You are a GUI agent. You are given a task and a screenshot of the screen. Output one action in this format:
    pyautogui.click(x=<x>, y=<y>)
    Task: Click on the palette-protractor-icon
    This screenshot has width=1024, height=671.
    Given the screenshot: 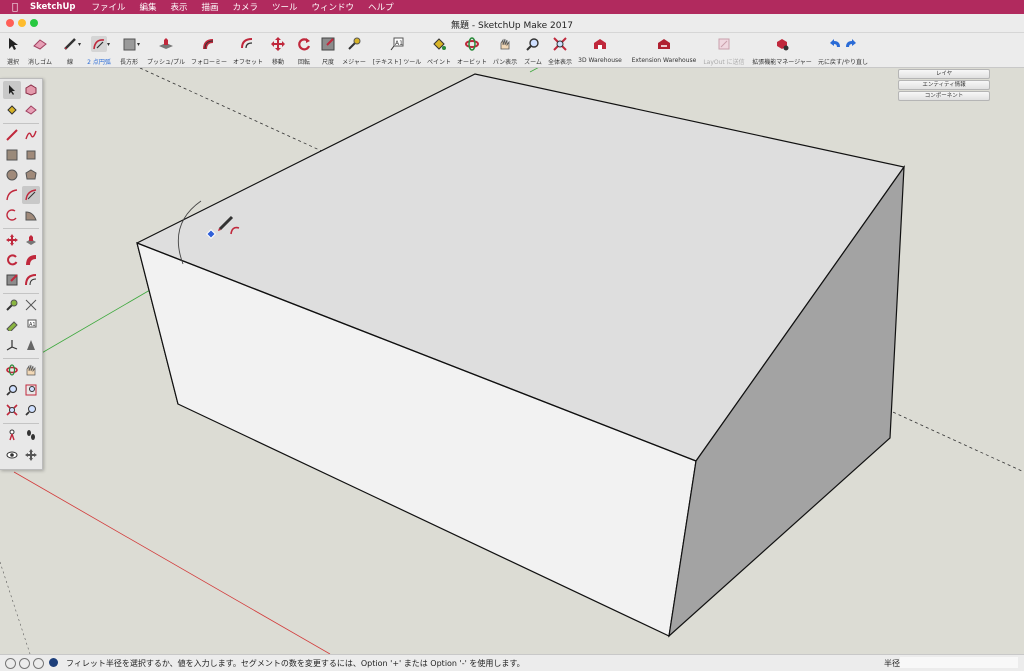 What is the action you would take?
    pyautogui.click(x=12, y=325)
    